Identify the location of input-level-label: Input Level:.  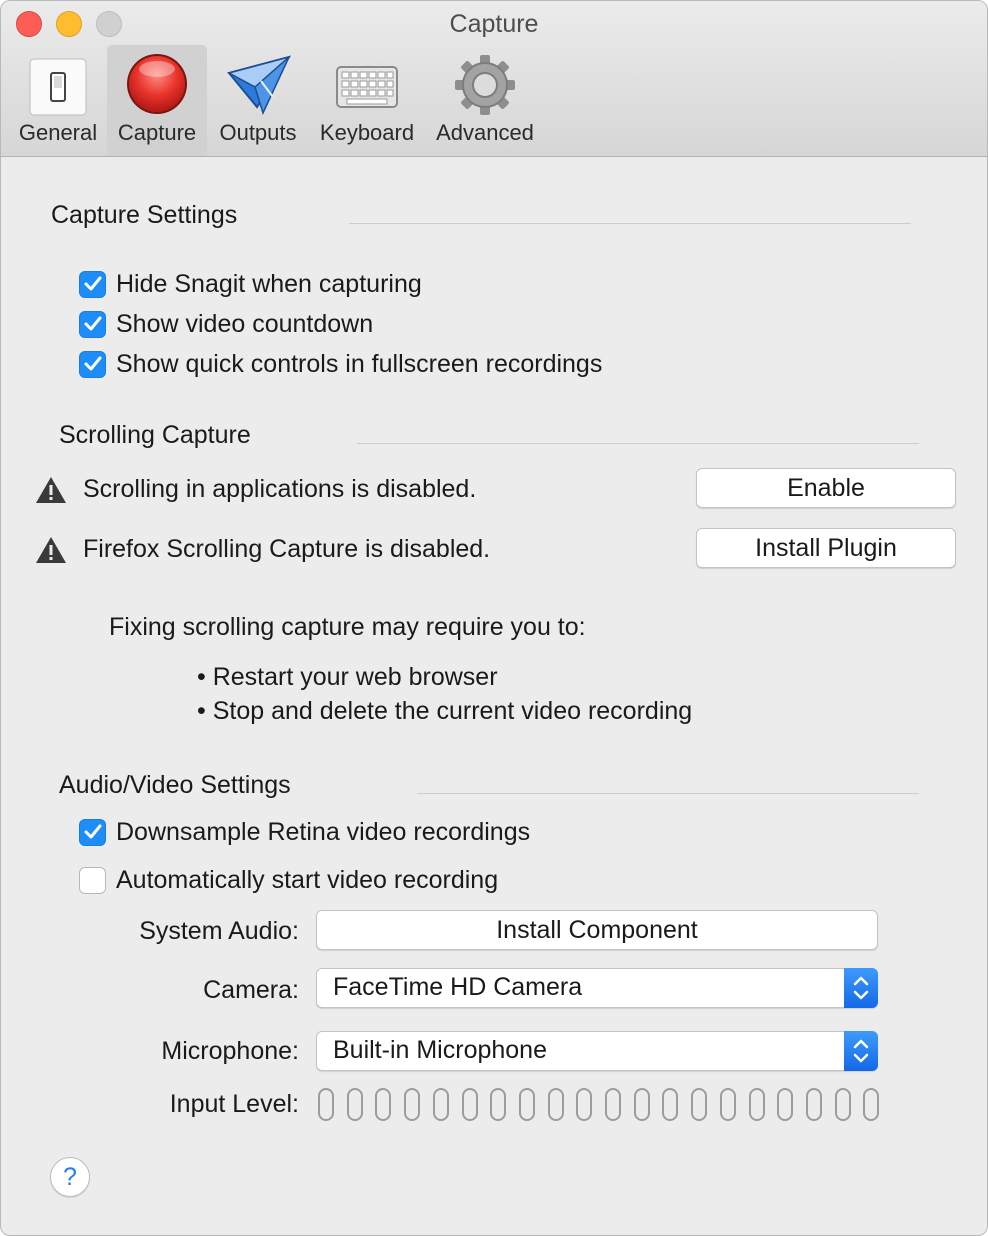
(234, 1104).